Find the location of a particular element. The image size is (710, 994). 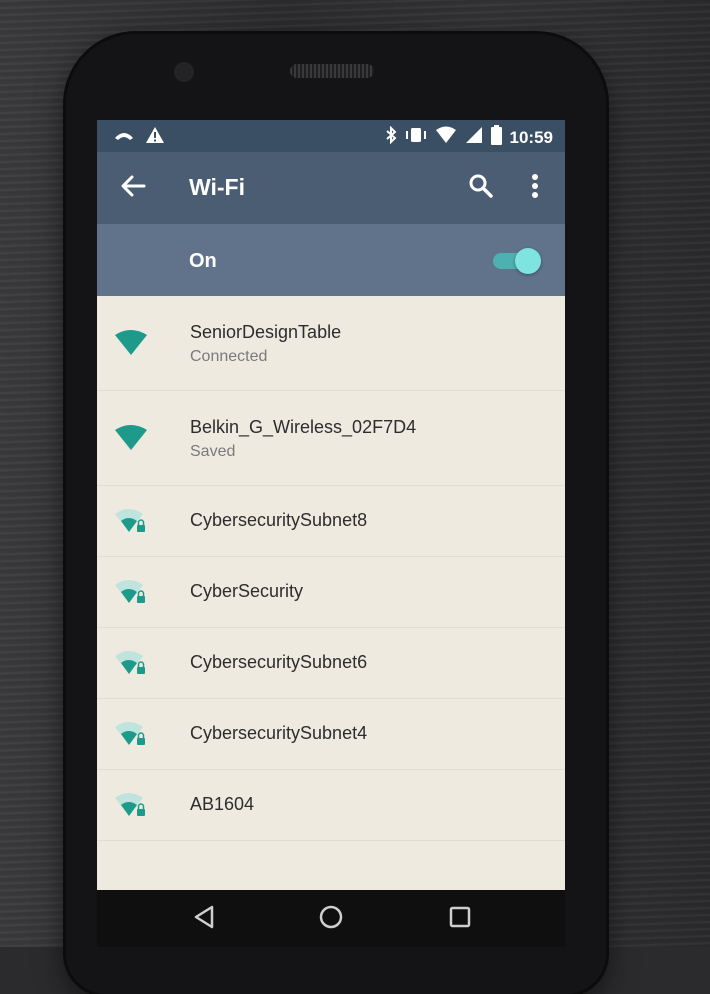

search-button is located at coordinates (481, 188).